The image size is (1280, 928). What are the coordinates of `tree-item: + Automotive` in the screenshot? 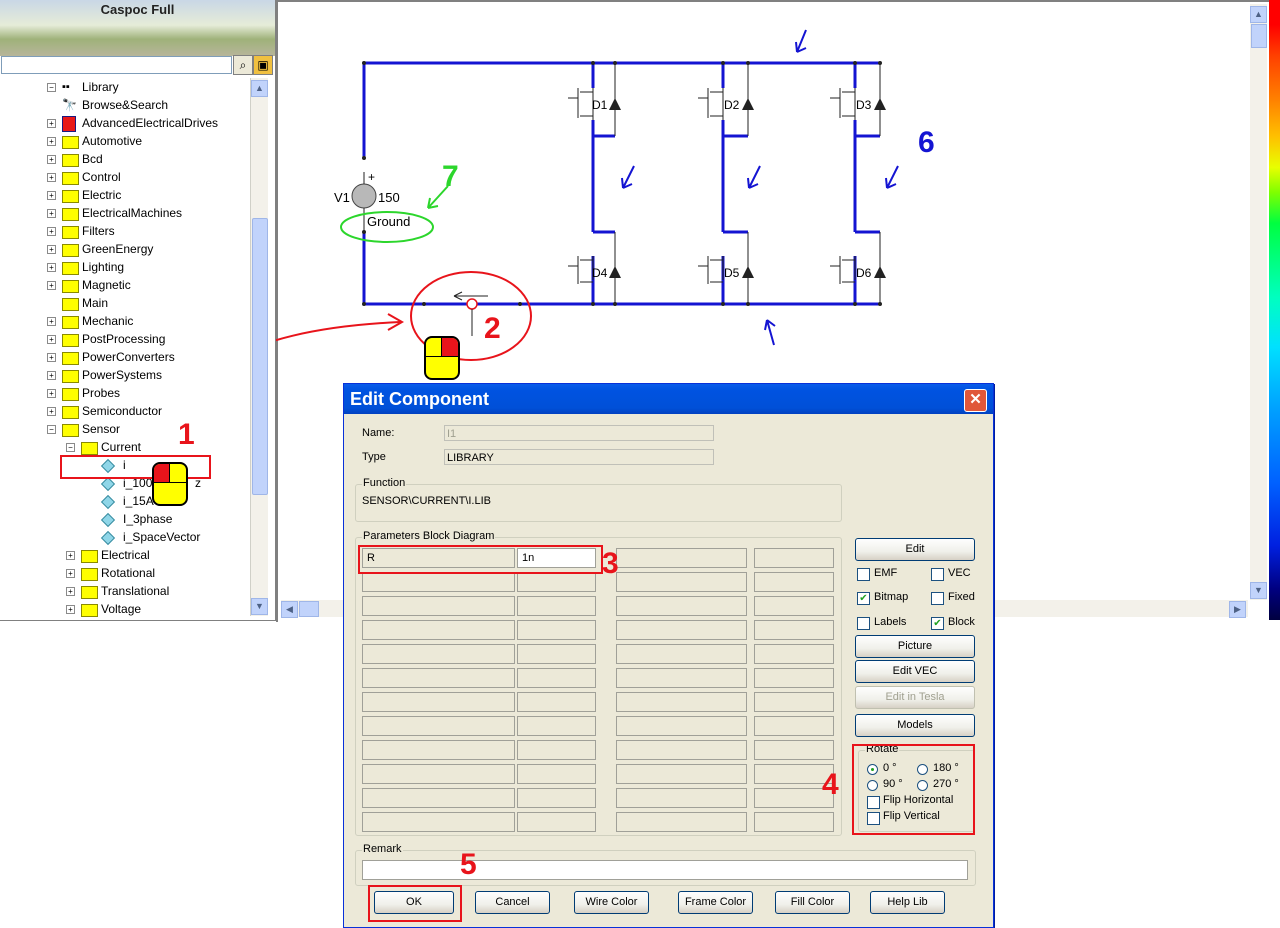 It's located at (125, 141).